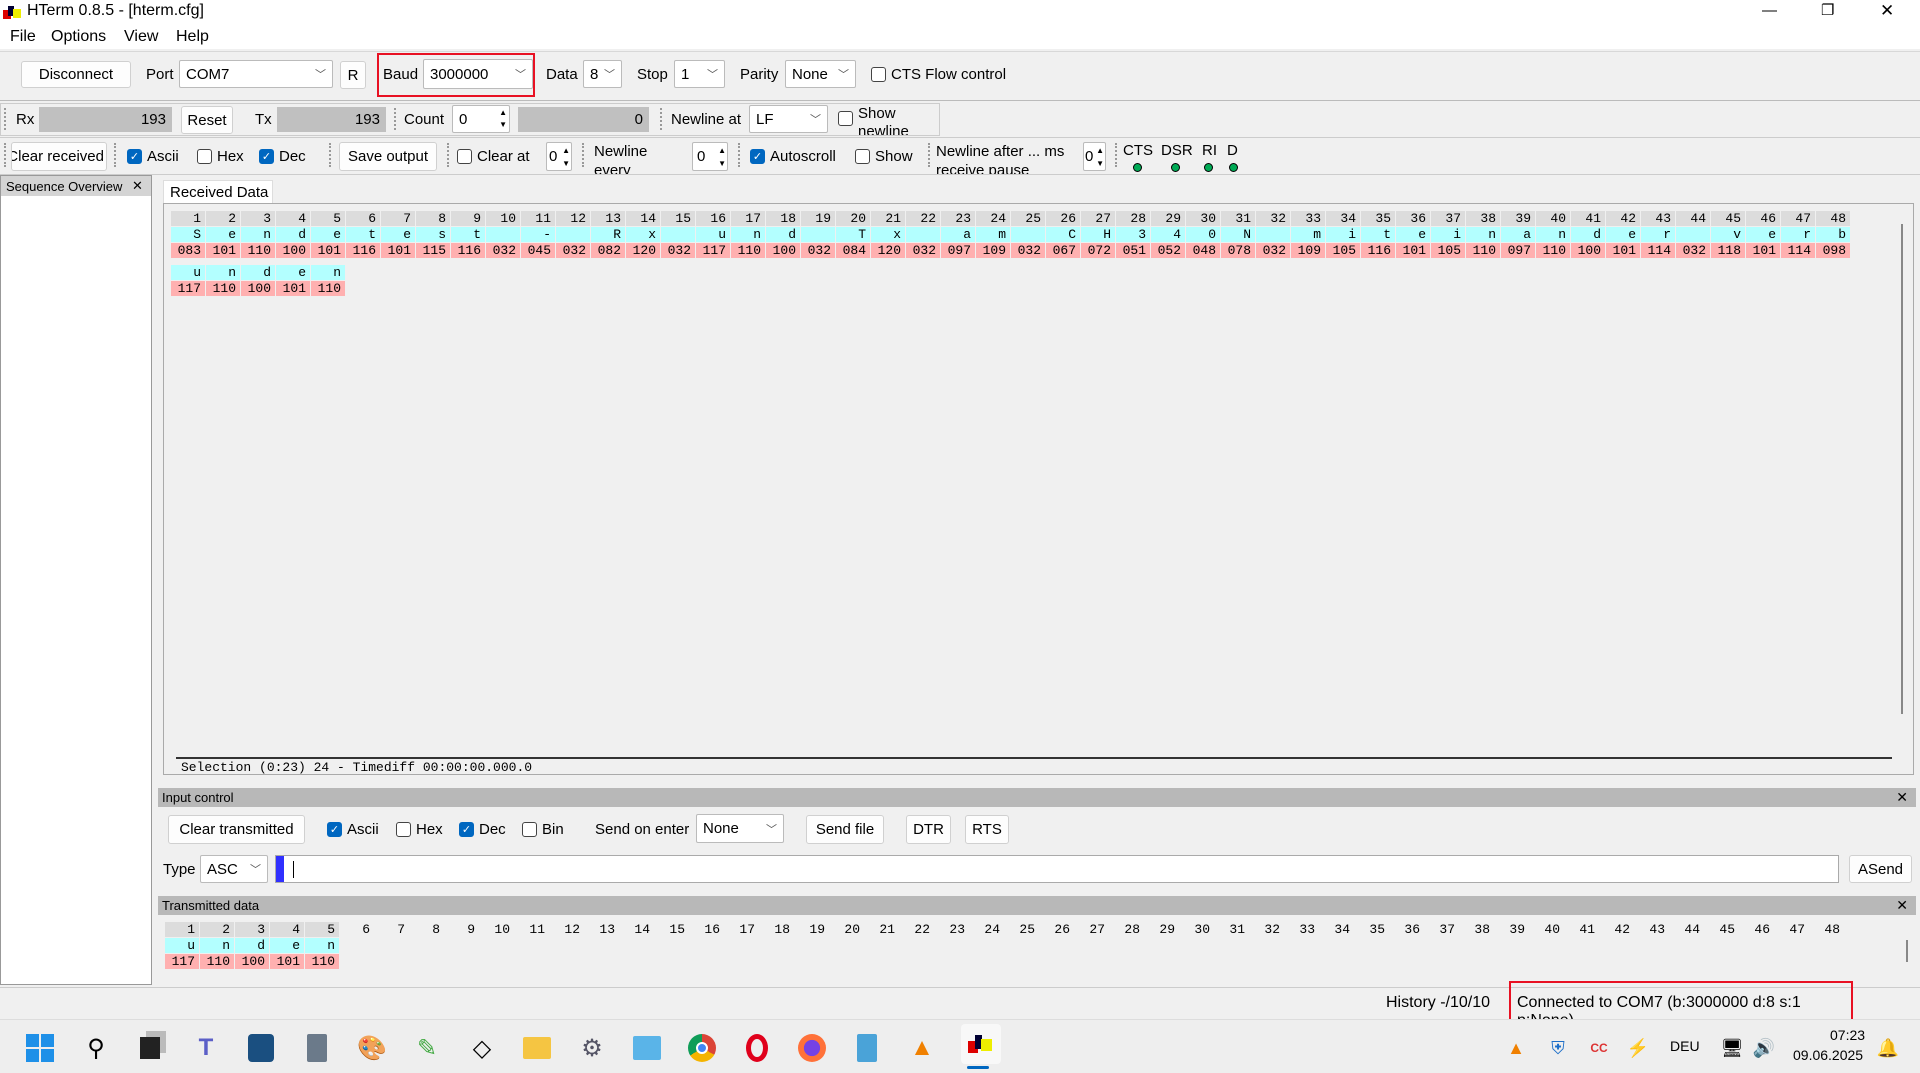 This screenshot has width=1920, height=1073. I want to click on byte-dec: 109, so click(993, 250).